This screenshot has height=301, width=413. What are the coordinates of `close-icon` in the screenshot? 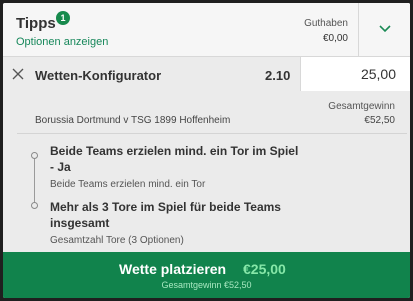 It's located at (18, 74).